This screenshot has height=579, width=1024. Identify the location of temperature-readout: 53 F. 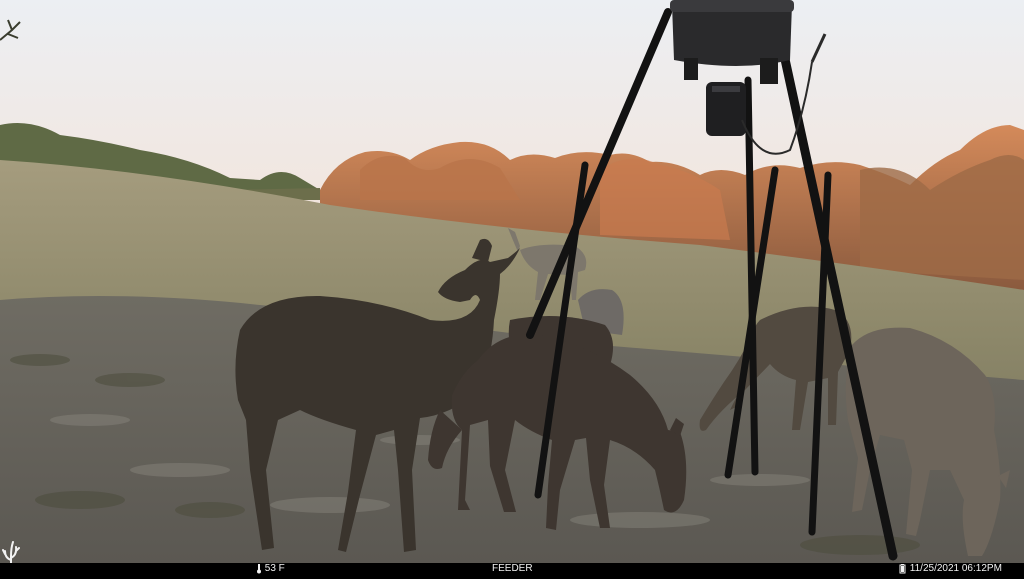
(270, 569).